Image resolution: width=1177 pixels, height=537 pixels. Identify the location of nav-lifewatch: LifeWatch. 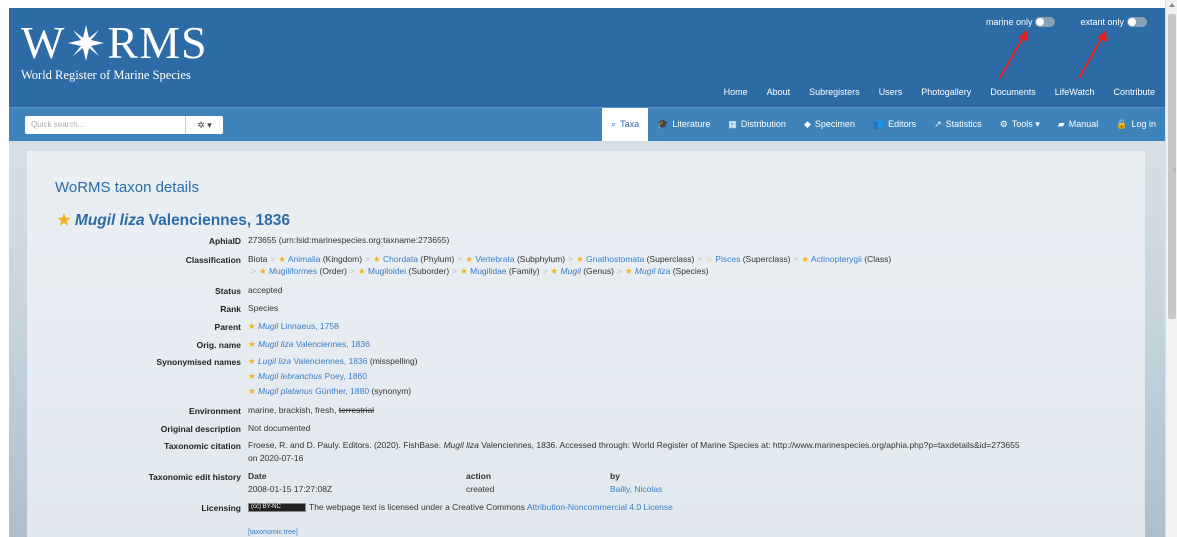
(1075, 92).